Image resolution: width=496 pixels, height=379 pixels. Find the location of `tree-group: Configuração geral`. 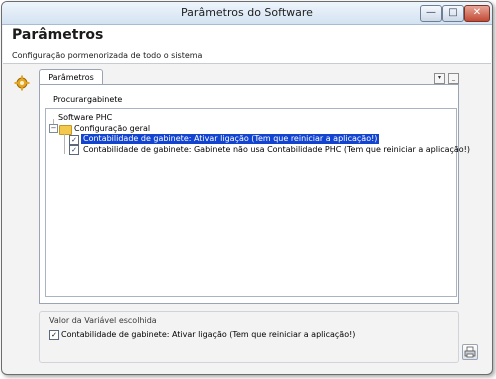

tree-group: Configuração geral is located at coordinates (112, 128).